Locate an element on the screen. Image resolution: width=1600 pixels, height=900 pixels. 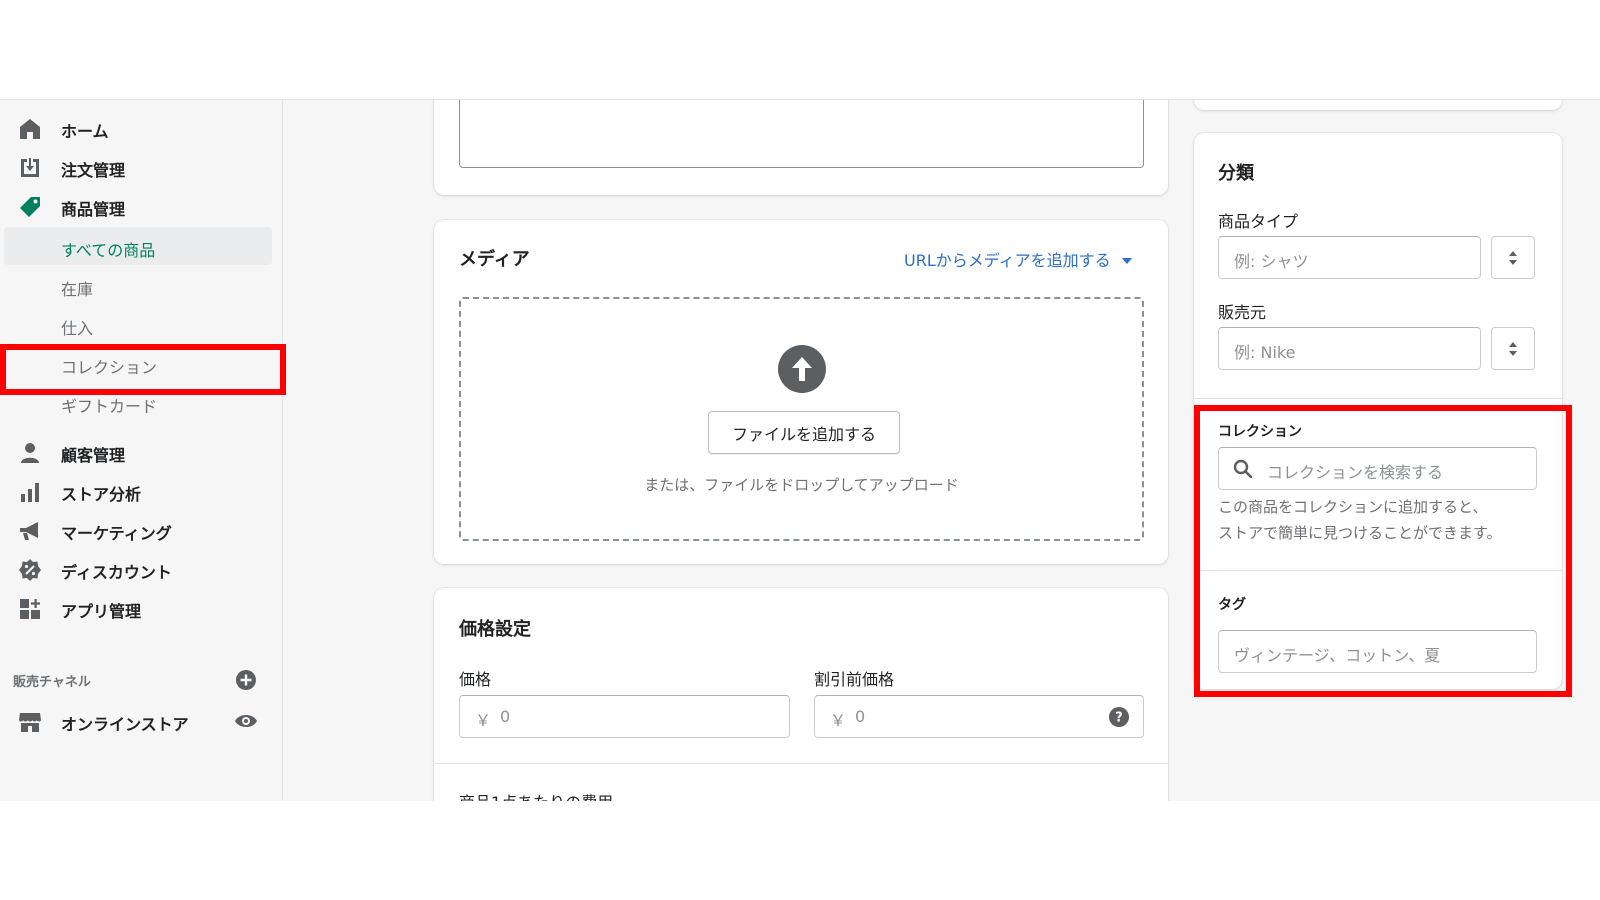
sidebar-item-label: ストア分析 is located at coordinates (101, 494).